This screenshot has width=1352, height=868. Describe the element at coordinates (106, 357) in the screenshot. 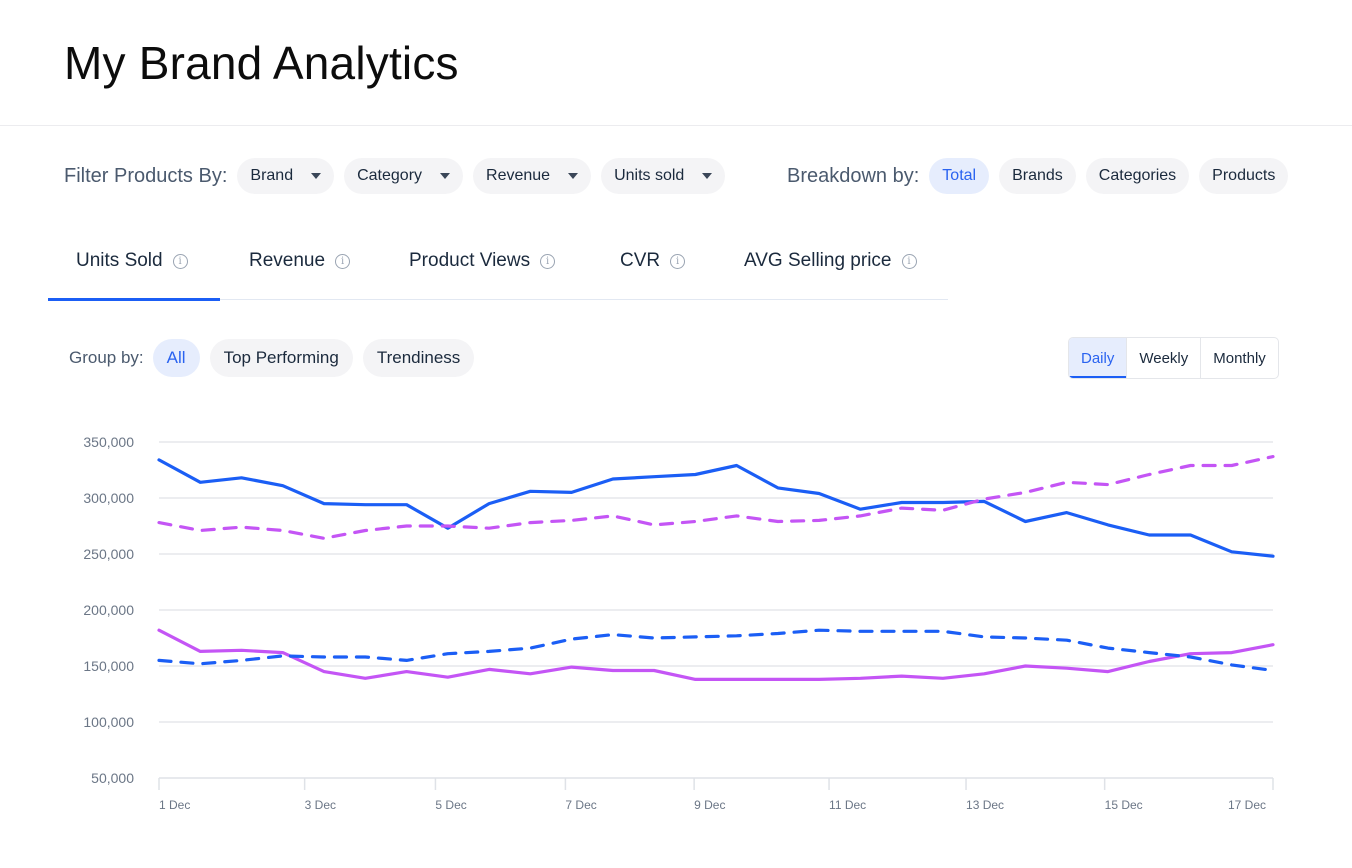

I see `group-by-label: Group by:` at that location.